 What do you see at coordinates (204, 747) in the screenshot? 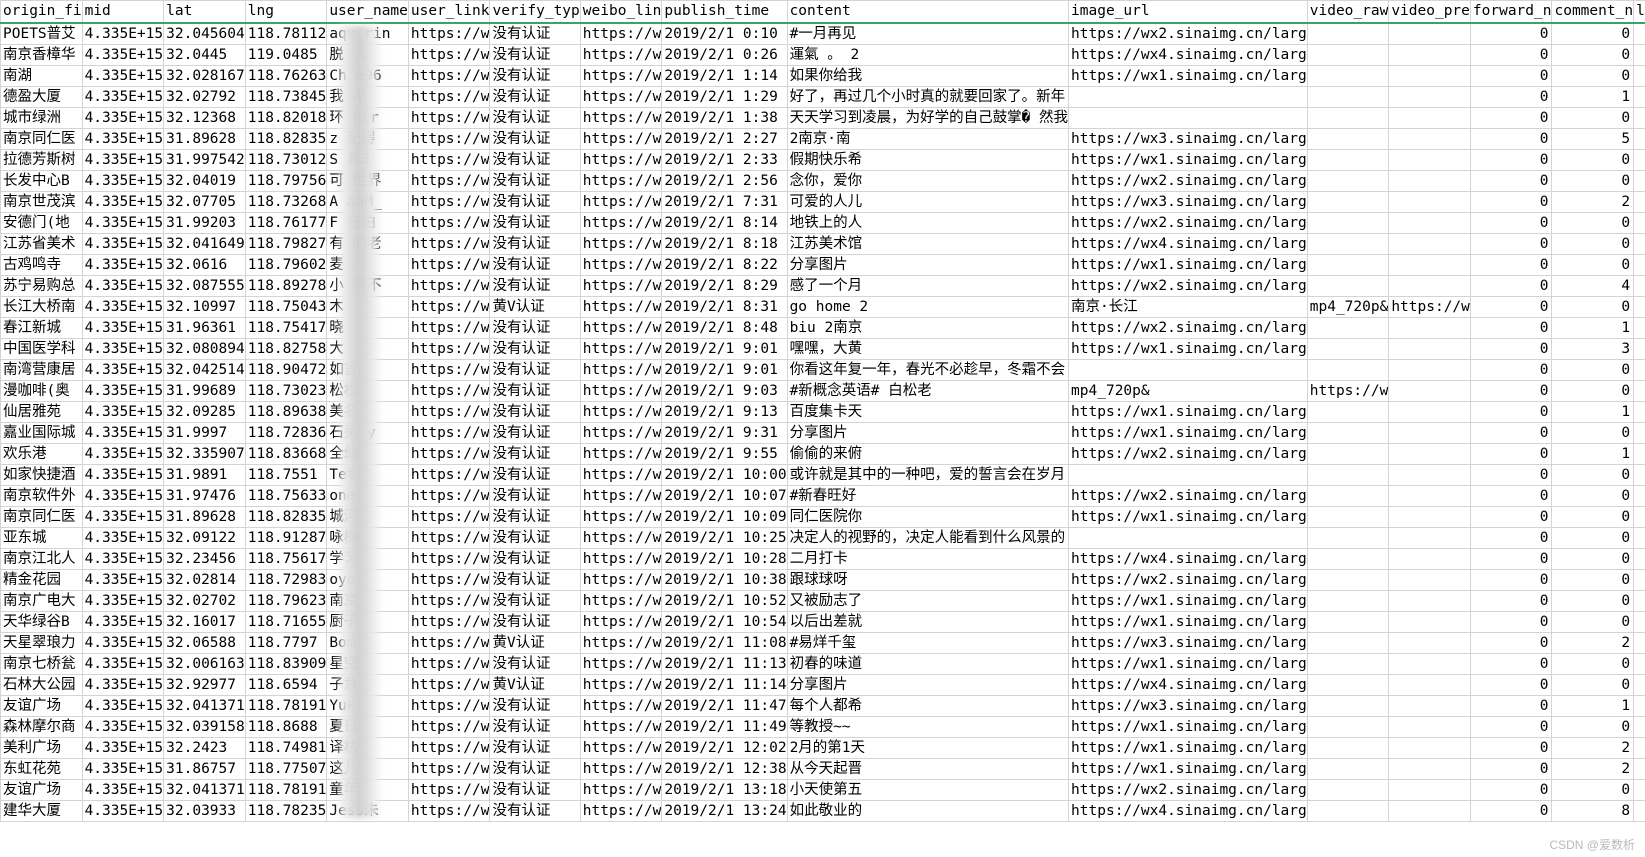
I see `cell: 32.2423` at bounding box center [204, 747].